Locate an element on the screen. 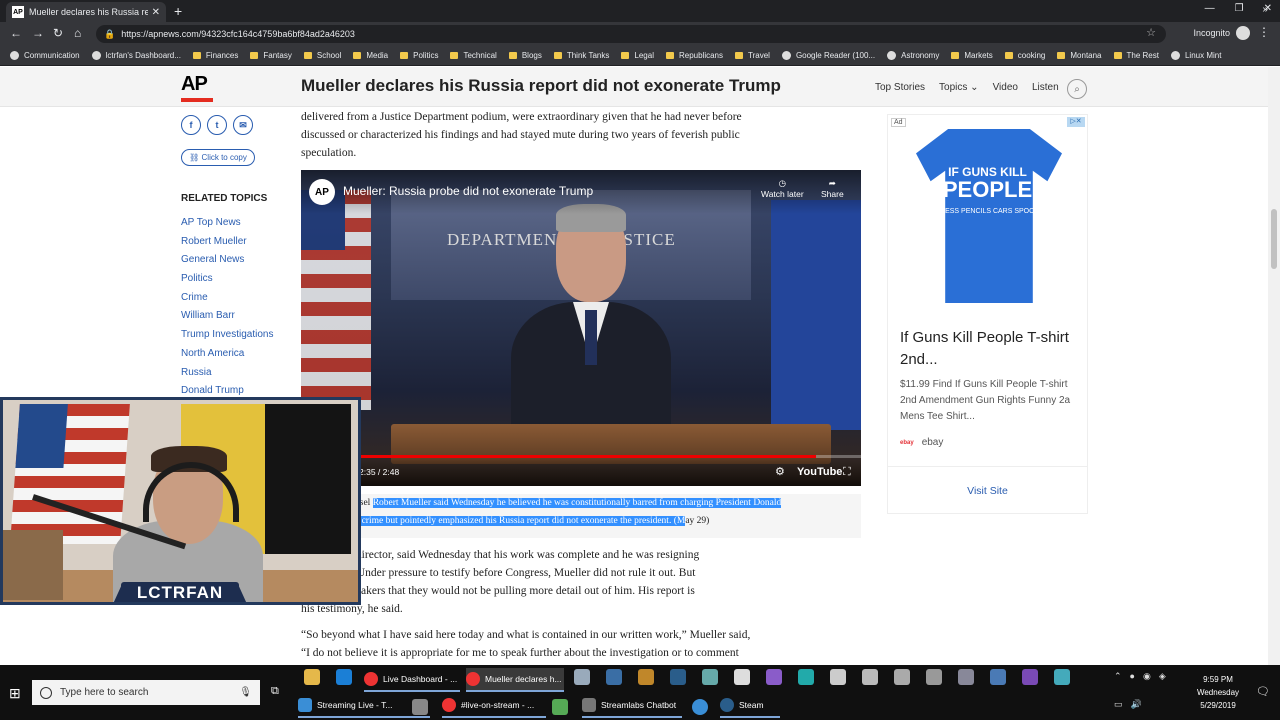 The image size is (1280, 720). bookmark-item: Travel is located at coordinates (752, 55).